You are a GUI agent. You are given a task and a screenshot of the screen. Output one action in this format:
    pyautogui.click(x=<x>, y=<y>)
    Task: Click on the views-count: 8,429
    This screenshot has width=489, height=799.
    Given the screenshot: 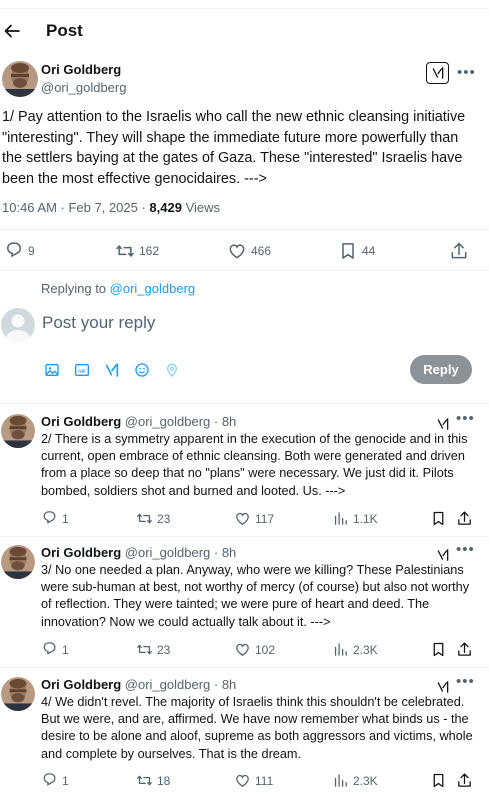 What is the action you would take?
    pyautogui.click(x=165, y=207)
    